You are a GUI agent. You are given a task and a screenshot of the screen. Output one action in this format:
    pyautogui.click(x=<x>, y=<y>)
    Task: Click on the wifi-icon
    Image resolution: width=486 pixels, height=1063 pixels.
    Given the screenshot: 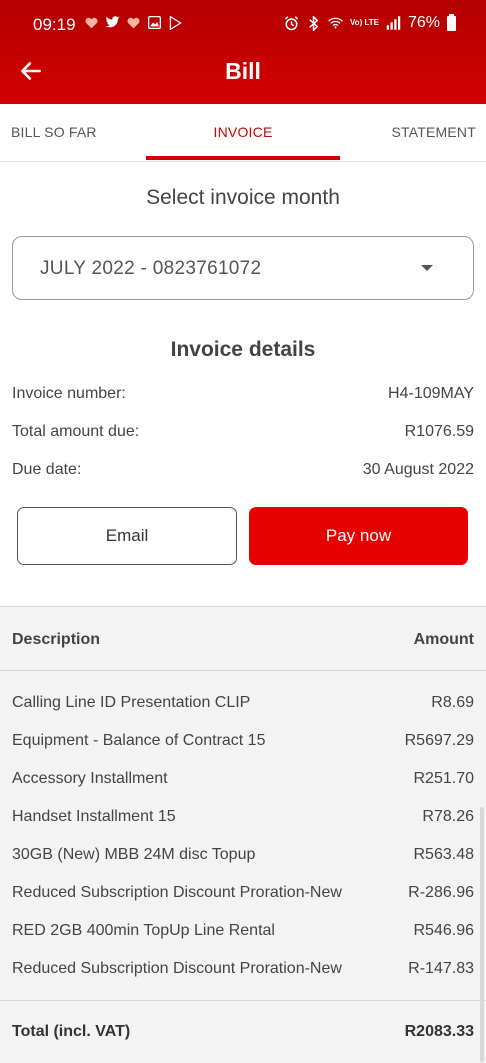 What is the action you would take?
    pyautogui.click(x=335, y=23)
    